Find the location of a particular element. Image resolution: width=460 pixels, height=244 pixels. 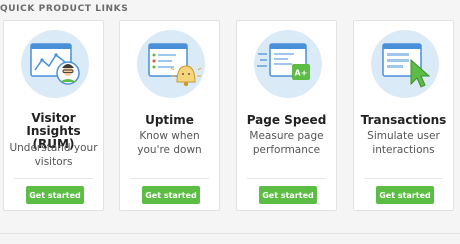

card-title: Uptime is located at coordinates (169, 120).